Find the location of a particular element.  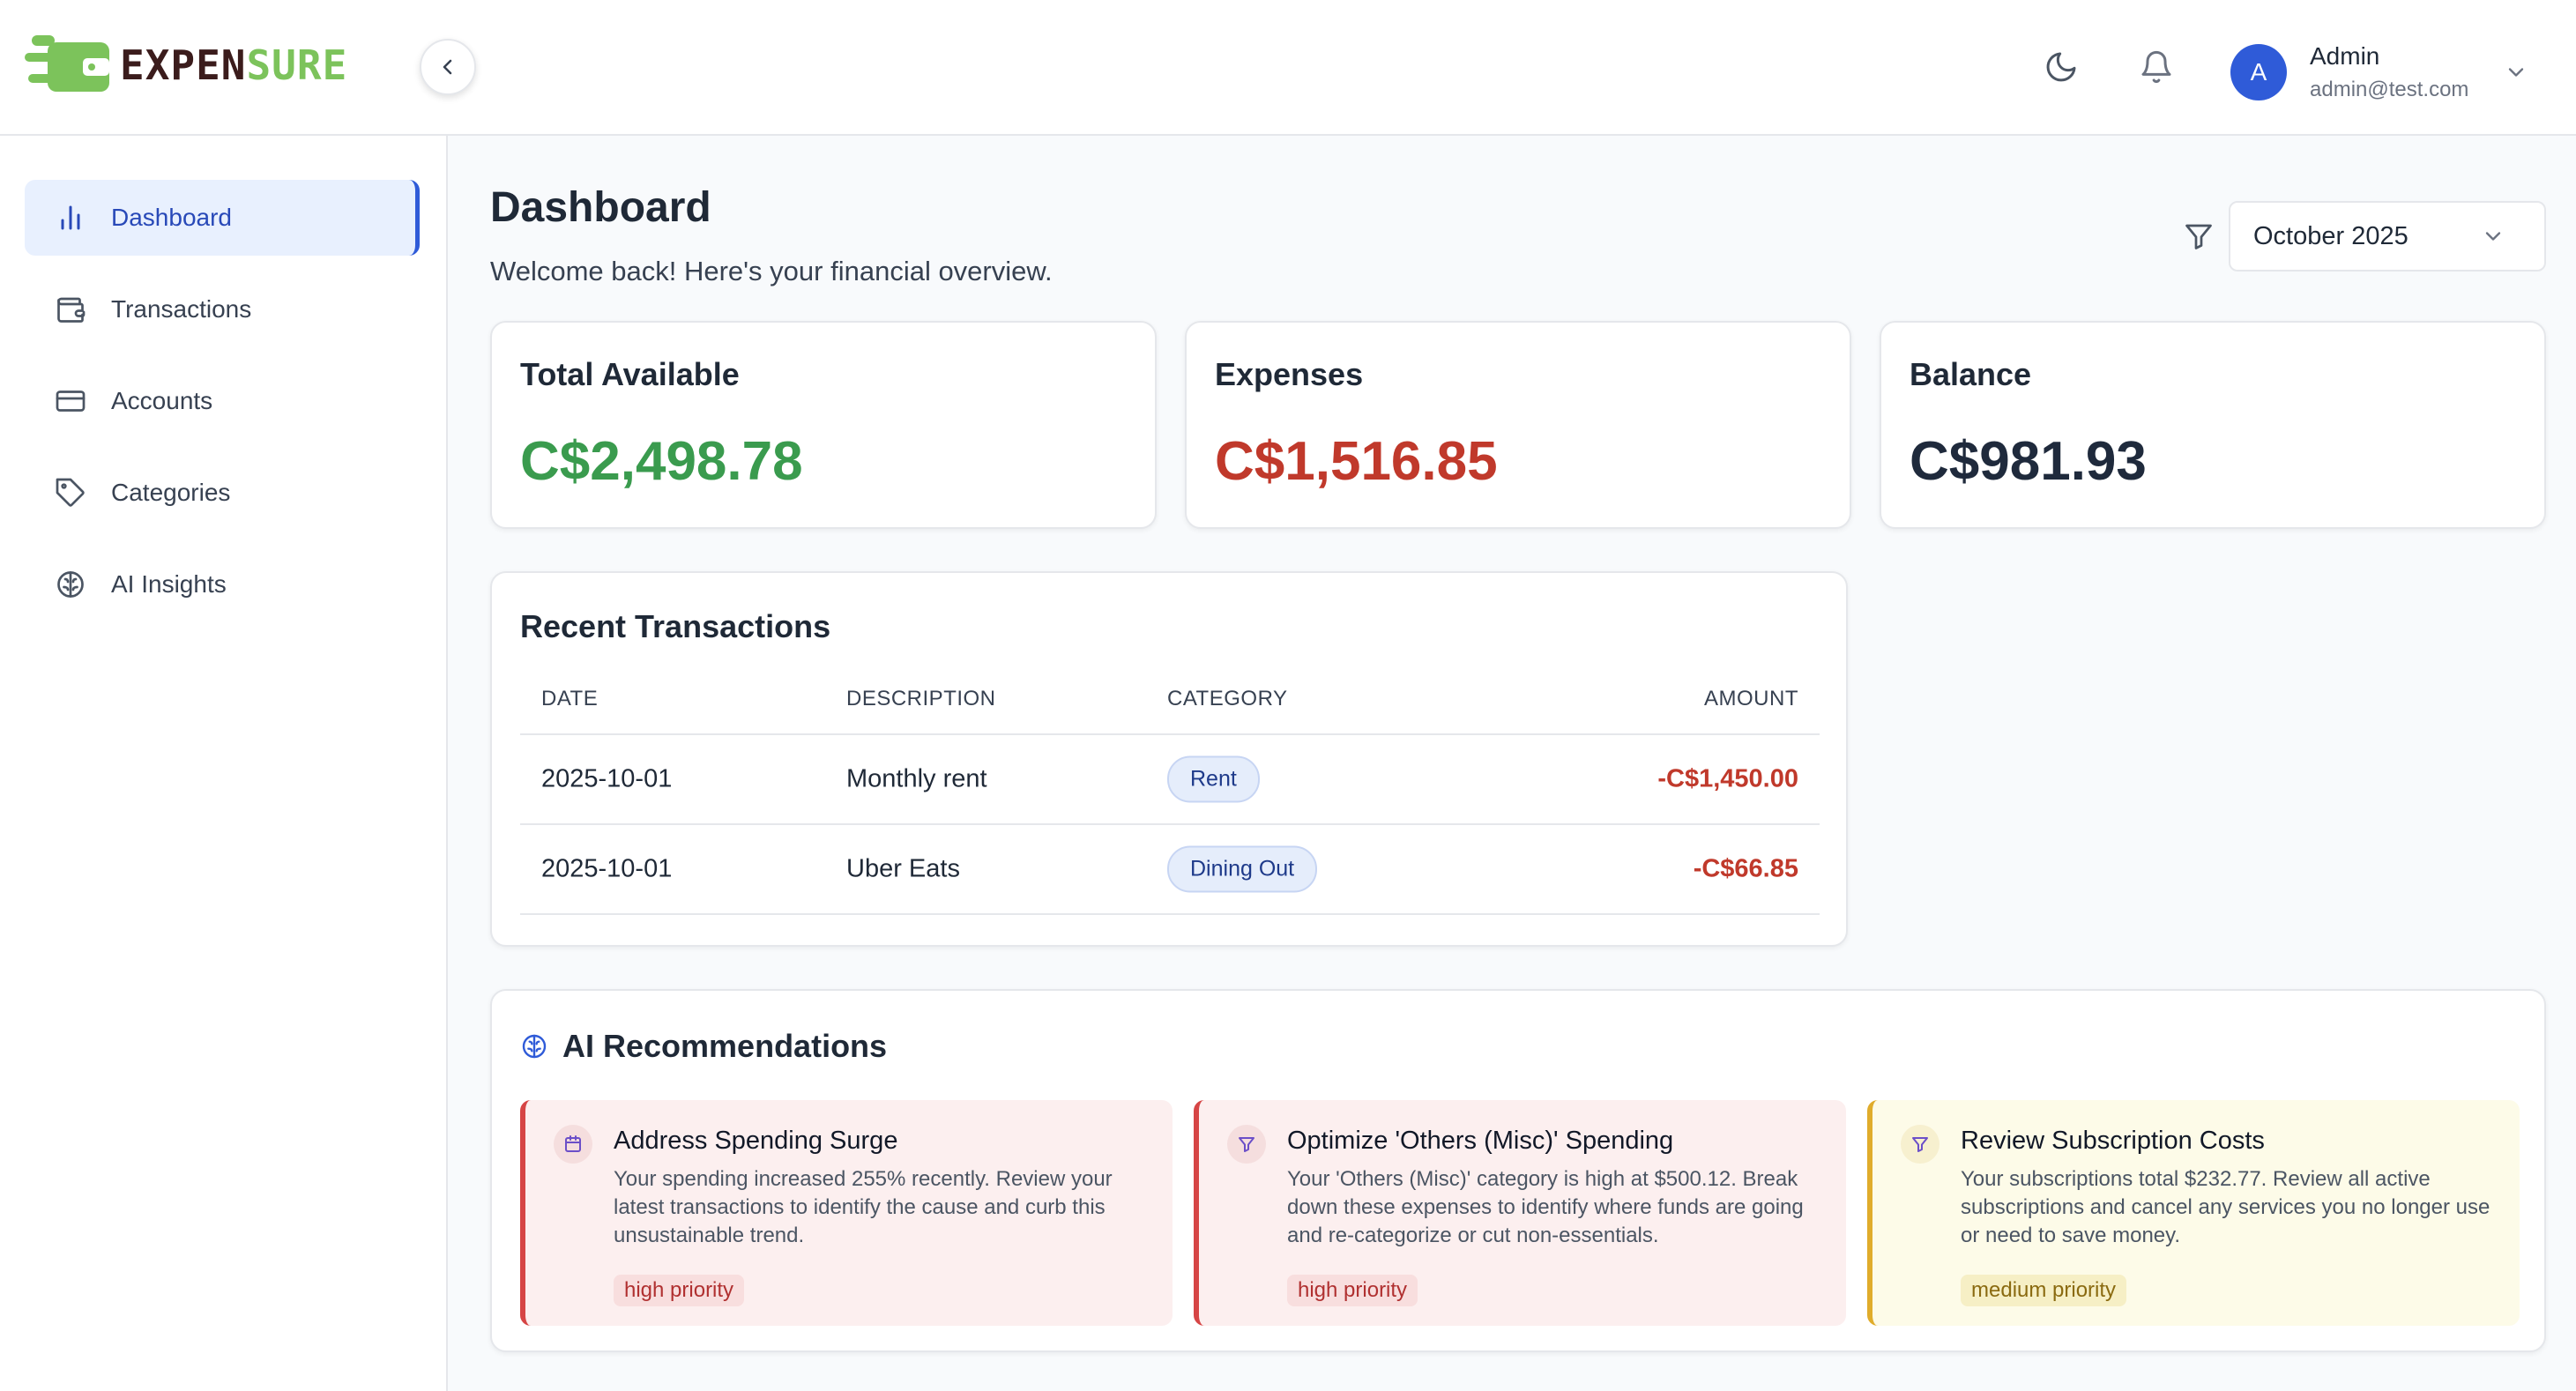

user-menu-toggle is located at coordinates (2516, 72).